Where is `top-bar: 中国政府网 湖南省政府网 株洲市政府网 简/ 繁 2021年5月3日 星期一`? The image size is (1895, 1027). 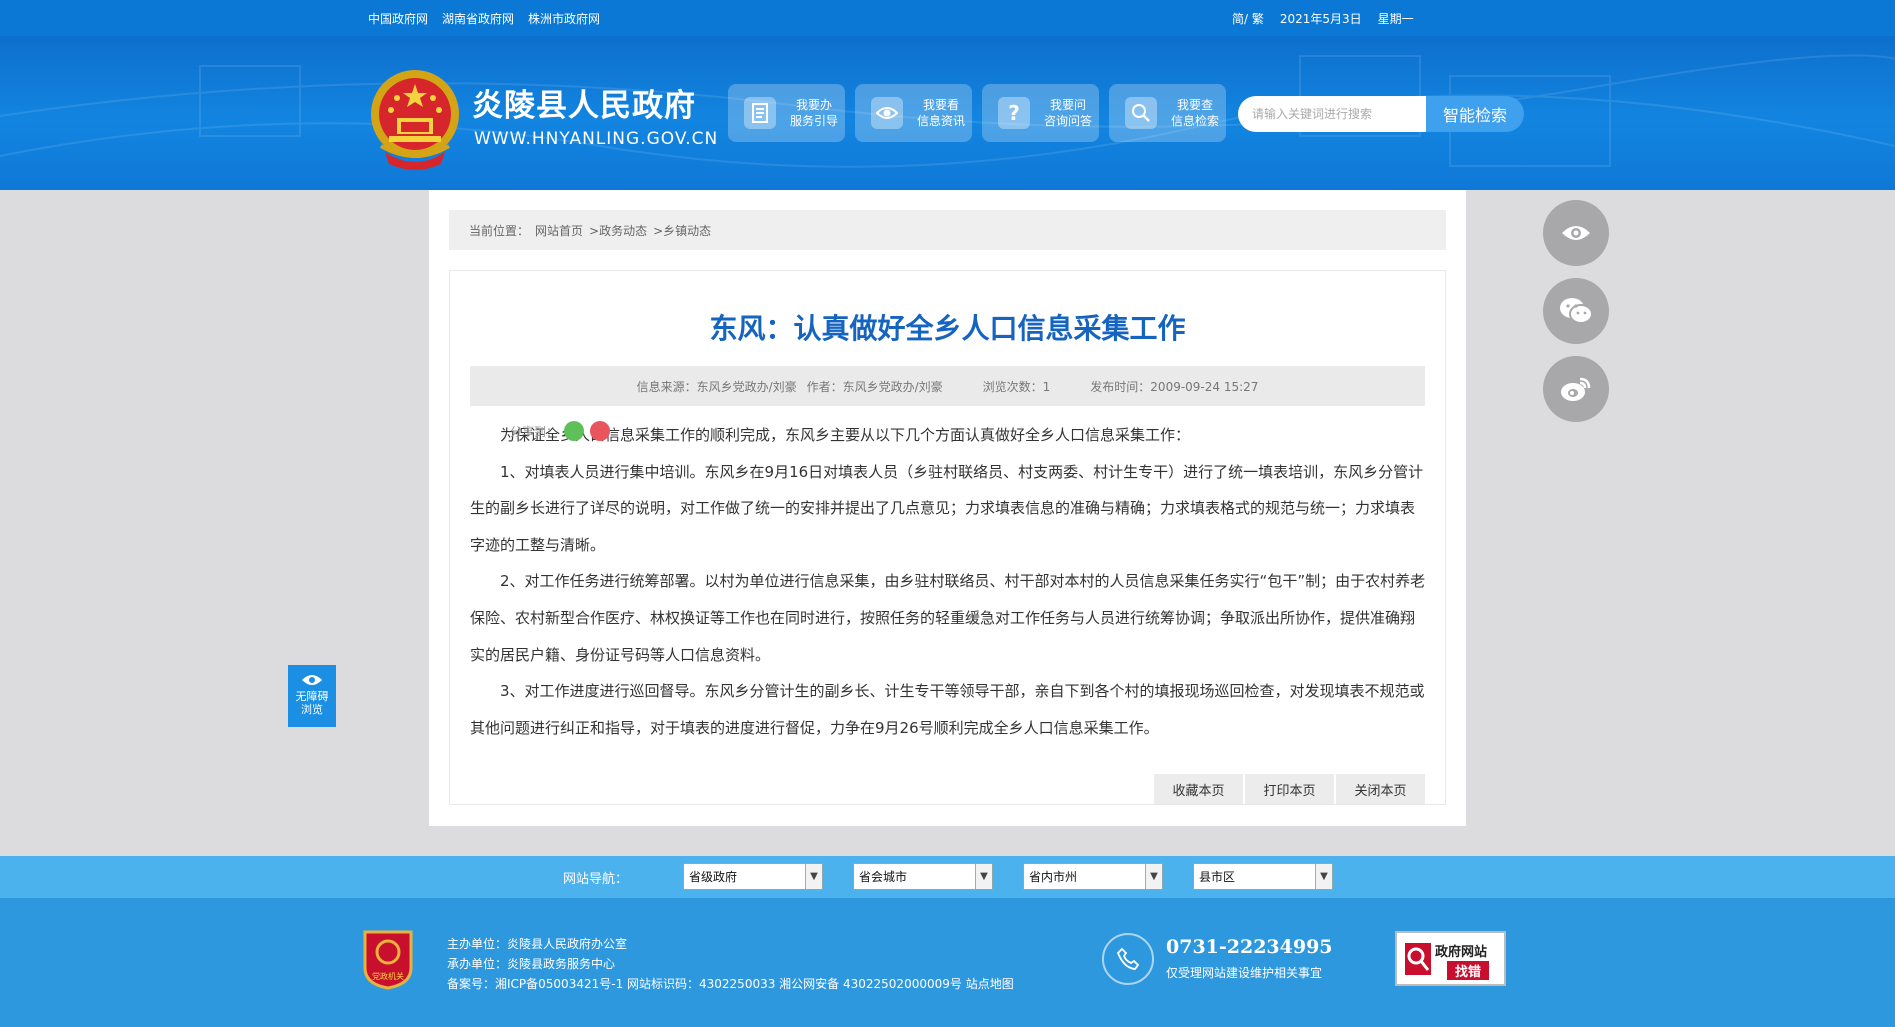
top-bar: 中国政府网 湖南省政府网 株洲市政府网 简/ 繁 2021年5月3日 星期一 is located at coordinates (947, 18).